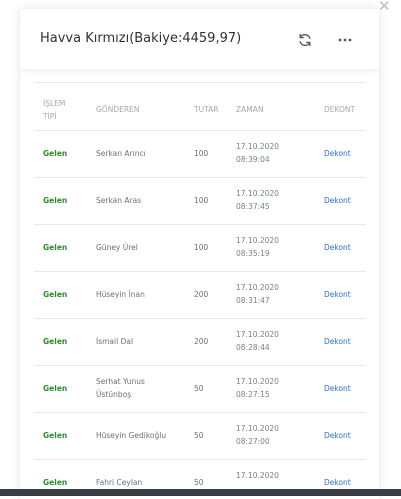  I want to click on table-header: İŞLEM TİPİ GÖNDEREN TUTAR ZAMAN DEKONT, so click(200, 107).